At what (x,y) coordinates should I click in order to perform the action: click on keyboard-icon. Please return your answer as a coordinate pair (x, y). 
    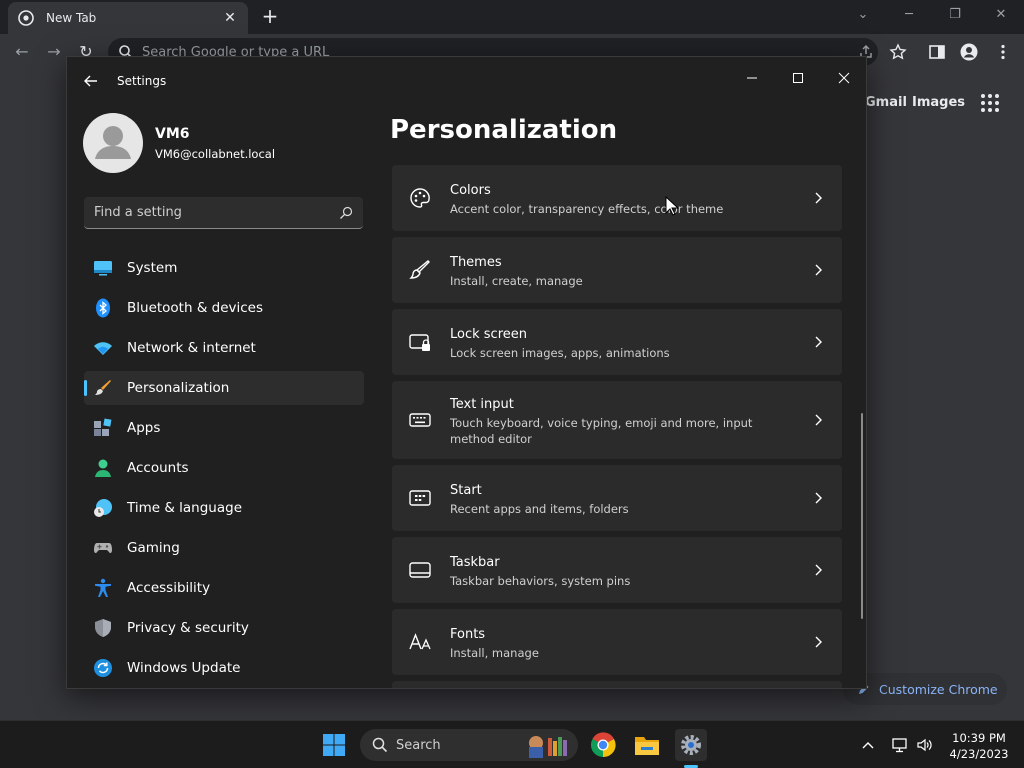
    Looking at the image, I should click on (420, 420).